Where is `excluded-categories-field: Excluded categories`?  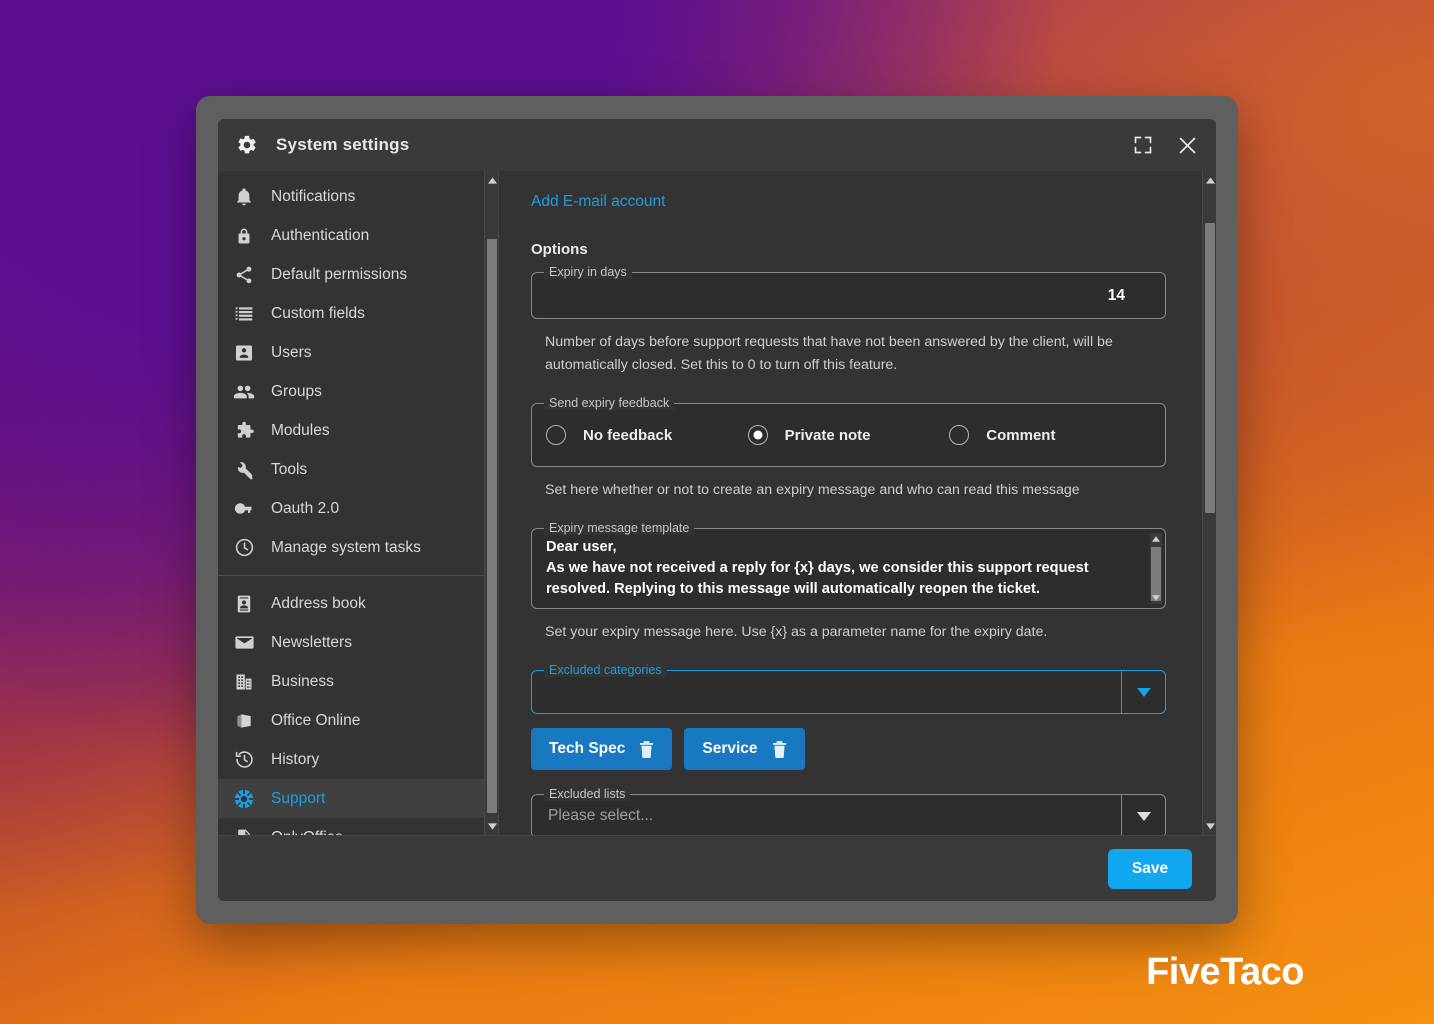 excluded-categories-field: Excluded categories is located at coordinates (848, 688).